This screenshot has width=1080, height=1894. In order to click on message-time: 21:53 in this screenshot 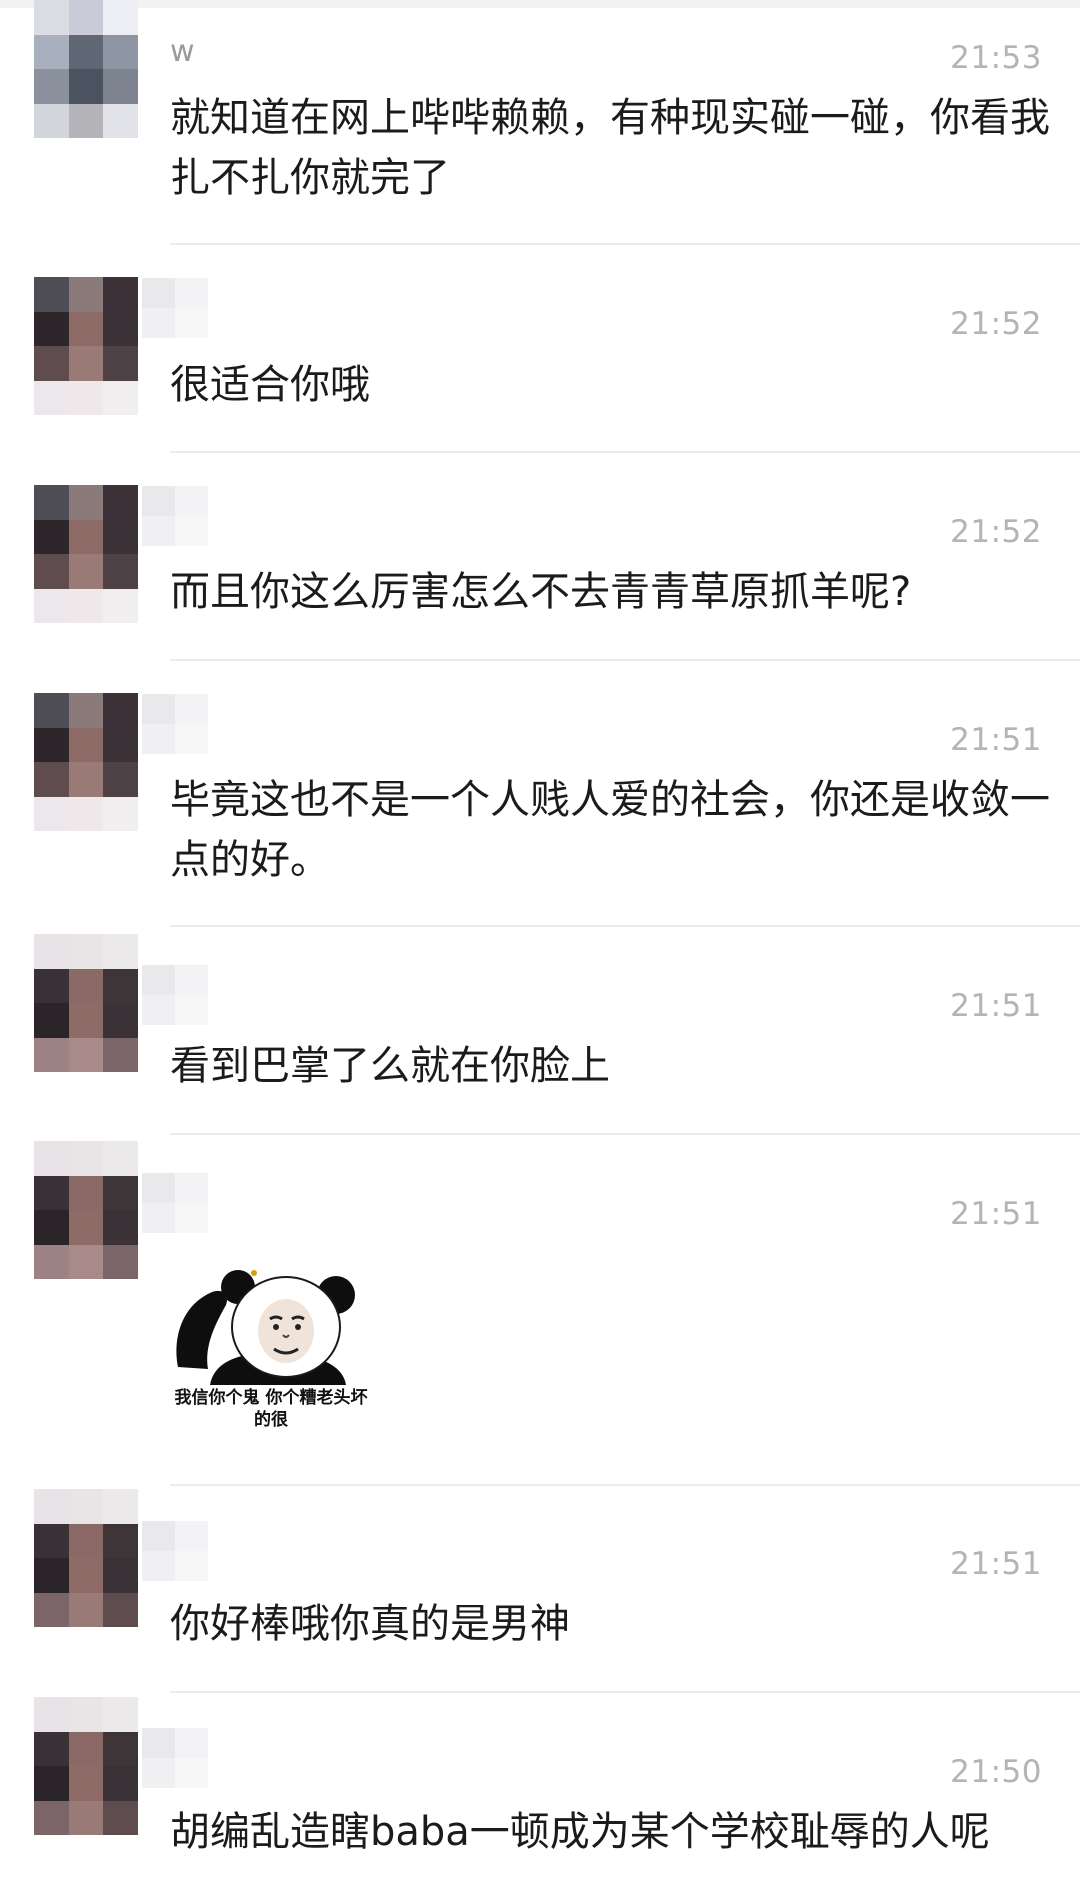, I will do `click(996, 58)`.